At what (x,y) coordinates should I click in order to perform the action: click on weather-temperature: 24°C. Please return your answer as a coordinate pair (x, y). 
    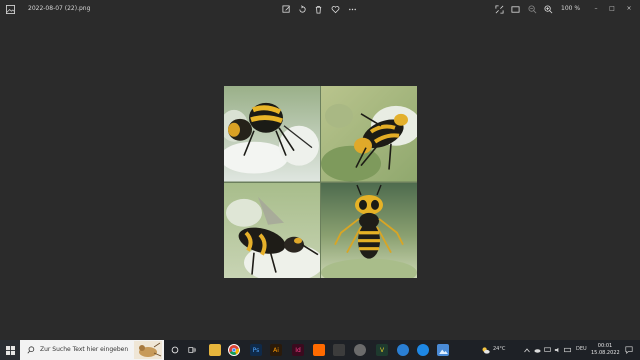
    Looking at the image, I should click on (499, 349).